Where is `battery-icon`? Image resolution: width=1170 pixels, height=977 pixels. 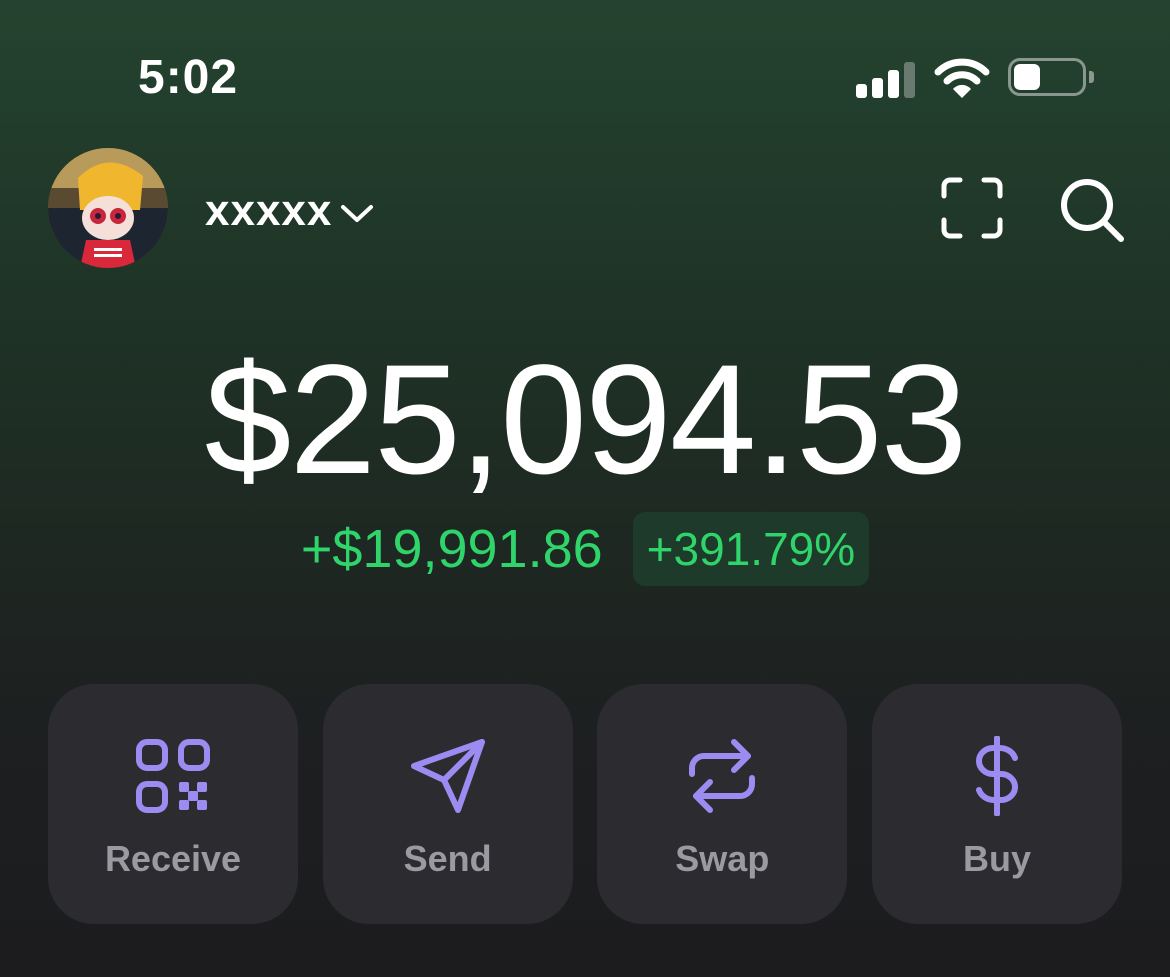 battery-icon is located at coordinates (1051, 78).